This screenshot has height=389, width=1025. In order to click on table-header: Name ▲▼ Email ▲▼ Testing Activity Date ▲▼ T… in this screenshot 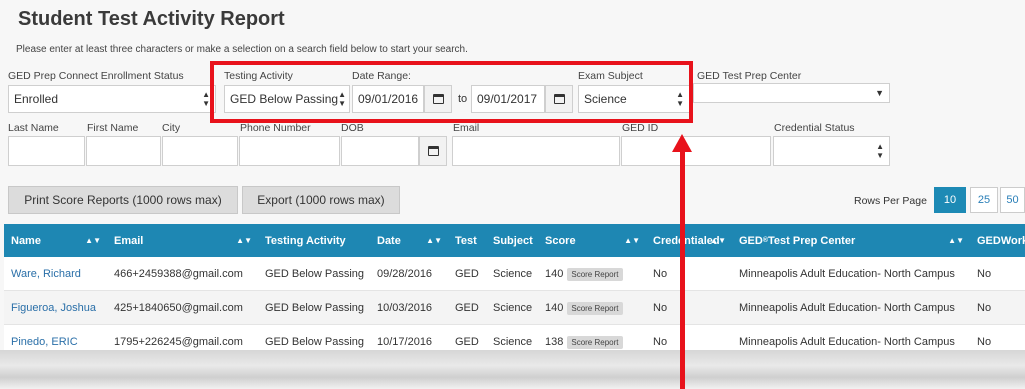, I will do `click(514, 240)`.